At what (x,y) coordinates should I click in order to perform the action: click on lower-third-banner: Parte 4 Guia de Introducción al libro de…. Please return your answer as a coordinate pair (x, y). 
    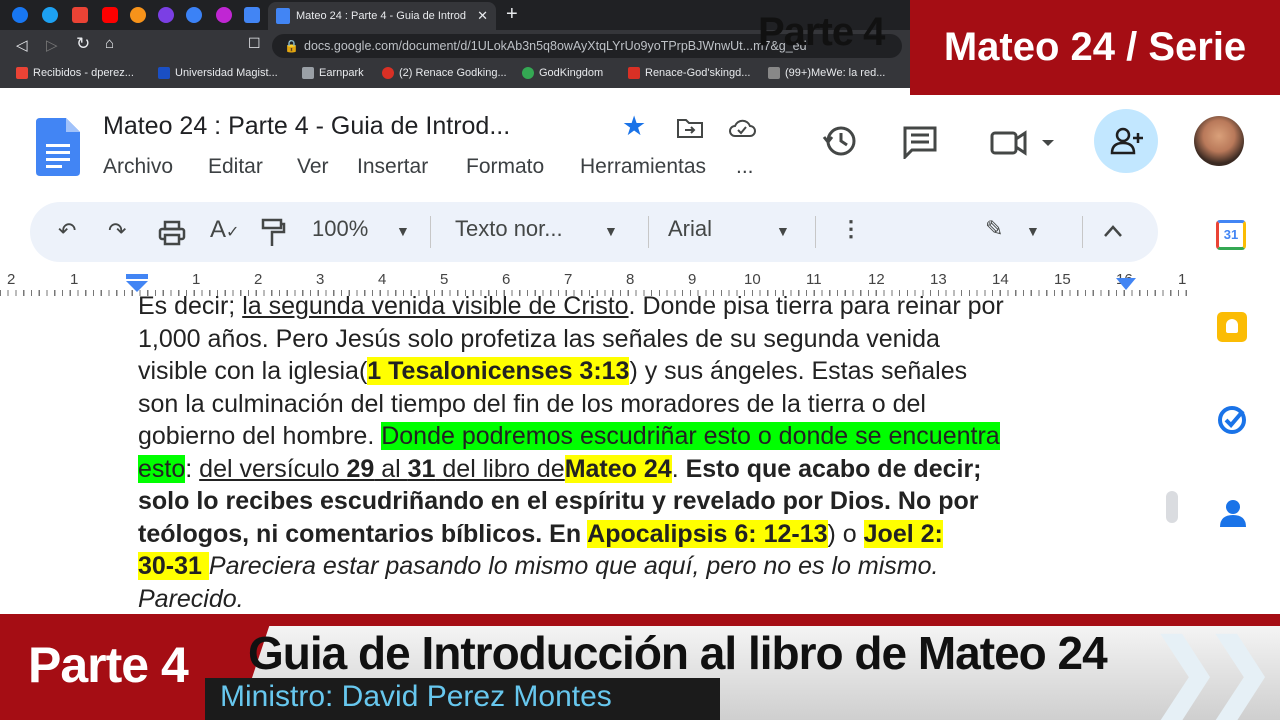
    Looking at the image, I should click on (640, 667).